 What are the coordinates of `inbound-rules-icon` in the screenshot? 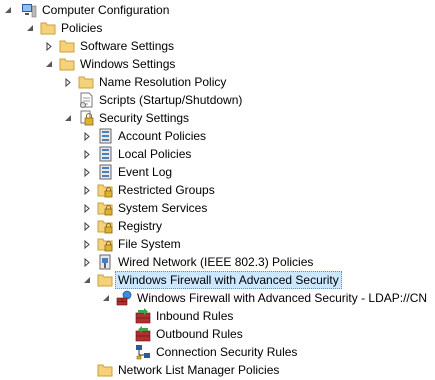 It's located at (143, 316).